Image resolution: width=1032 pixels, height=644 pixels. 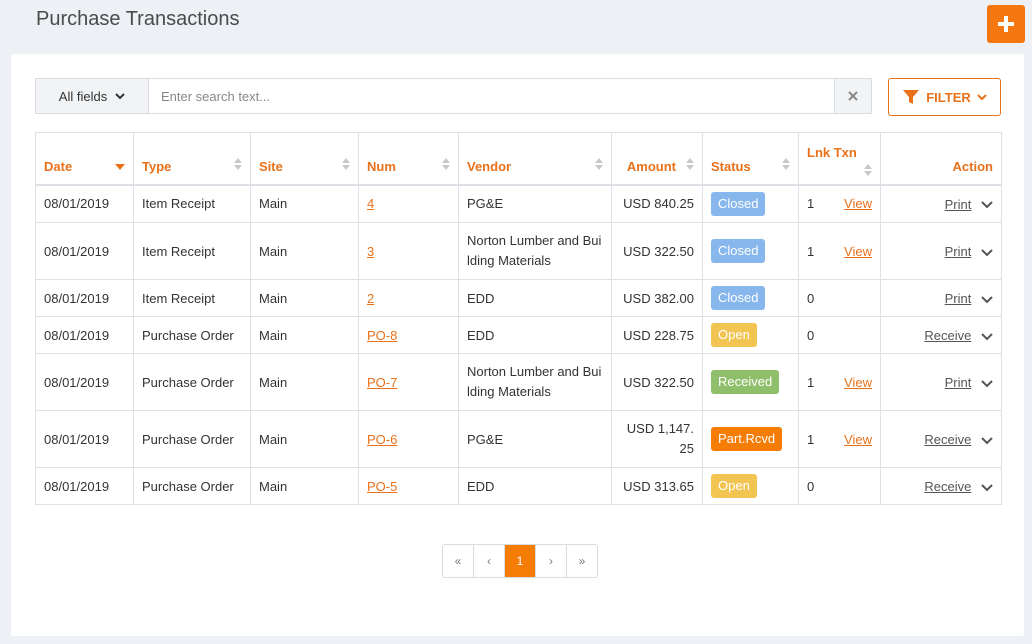 I want to click on cell-vendor: Norton Lumber and Building Materials, so click(x=535, y=382).